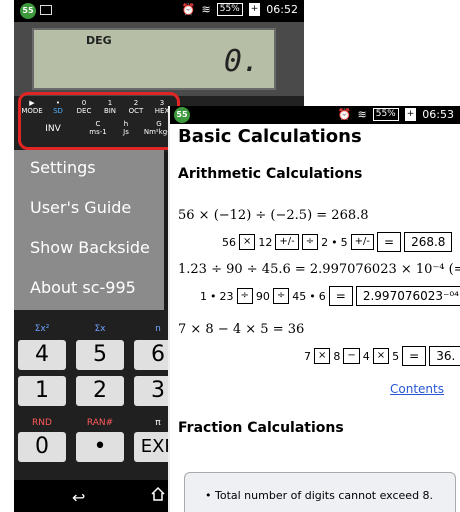 The width and height of the screenshot is (460, 512). What do you see at coordinates (100, 355) in the screenshot?
I see `key-5: 5` at bounding box center [100, 355].